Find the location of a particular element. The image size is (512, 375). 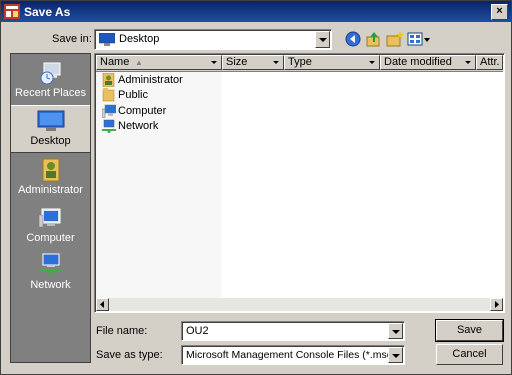

mmc-app-icon is located at coordinates (12, 11).